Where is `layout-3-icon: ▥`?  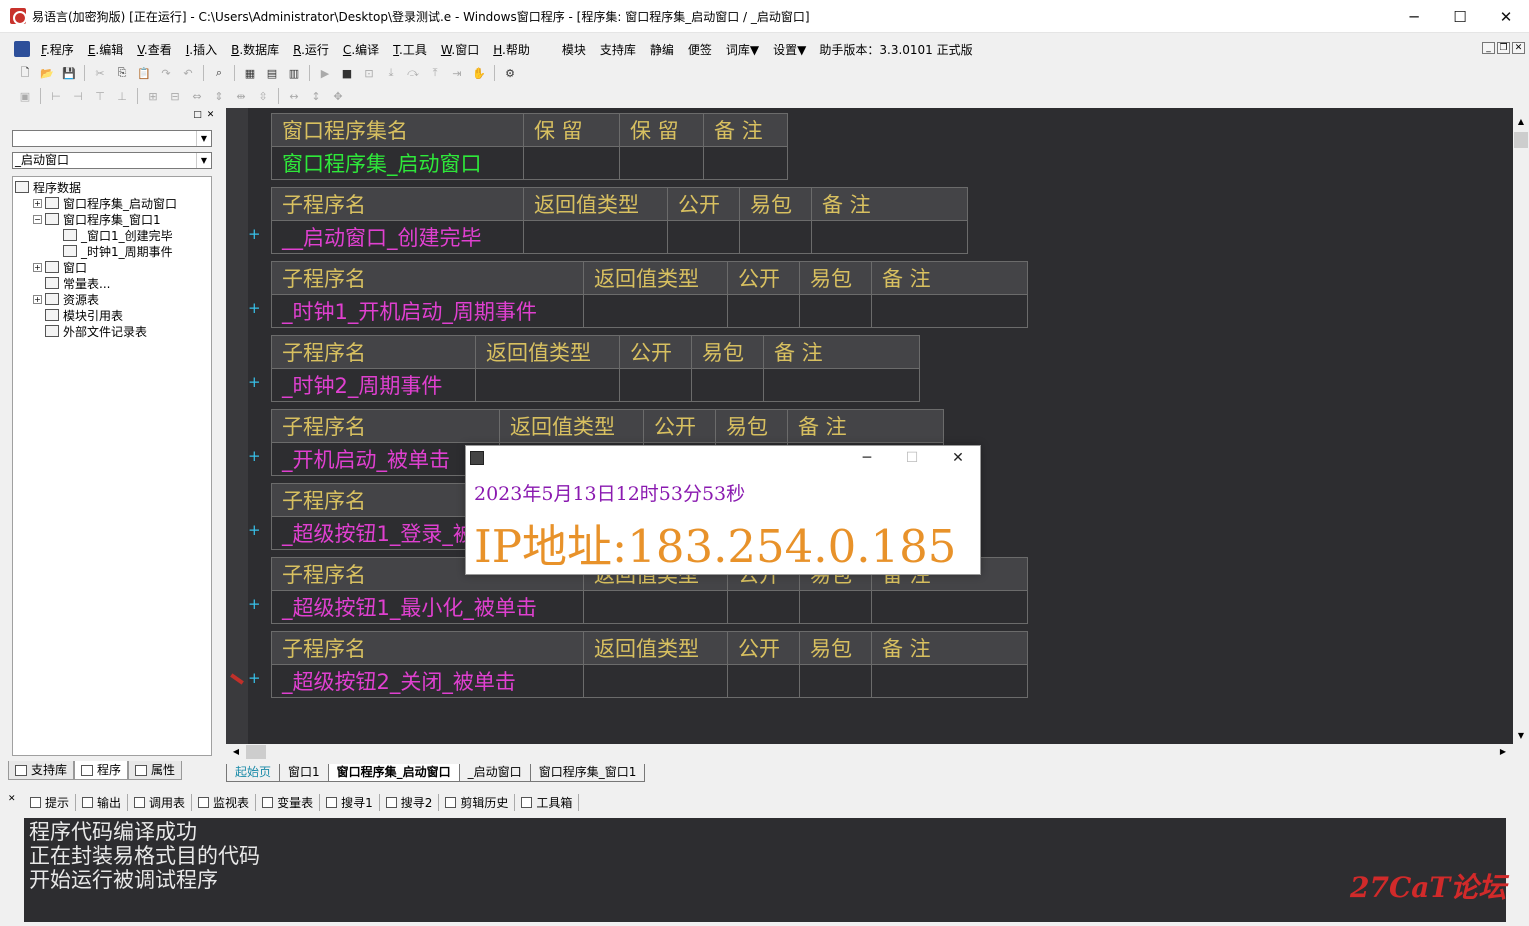
layout-3-icon: ▥ is located at coordinates (294, 73).